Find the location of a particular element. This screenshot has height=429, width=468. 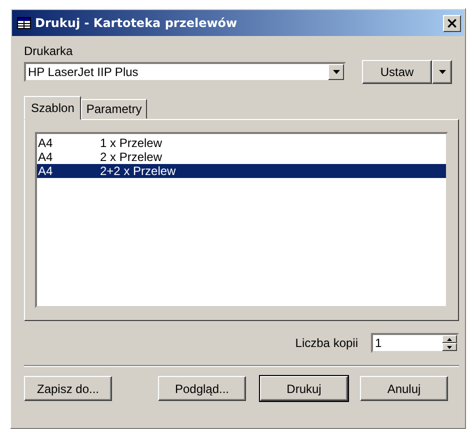

copies-label: Liczba kopii is located at coordinates (326, 343).